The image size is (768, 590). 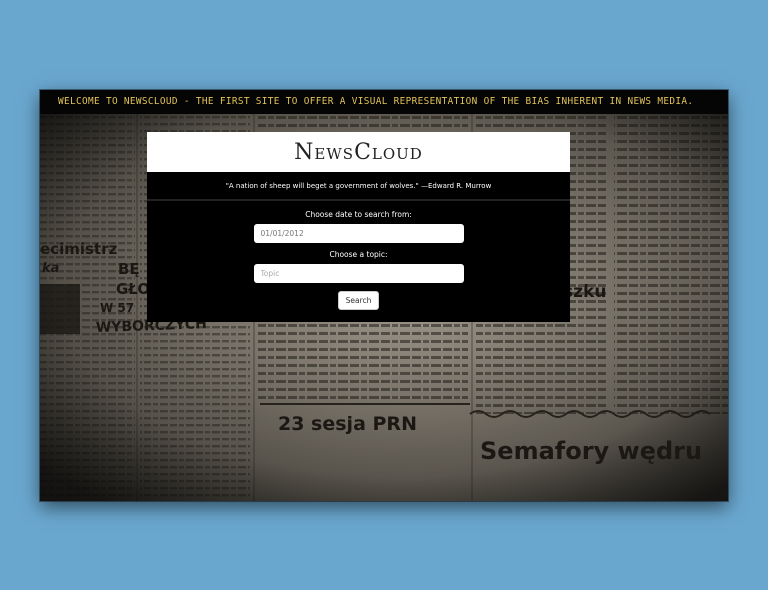 What do you see at coordinates (78, 249) in the screenshot?
I see `headline-ecimistrz: ecimistrz` at bounding box center [78, 249].